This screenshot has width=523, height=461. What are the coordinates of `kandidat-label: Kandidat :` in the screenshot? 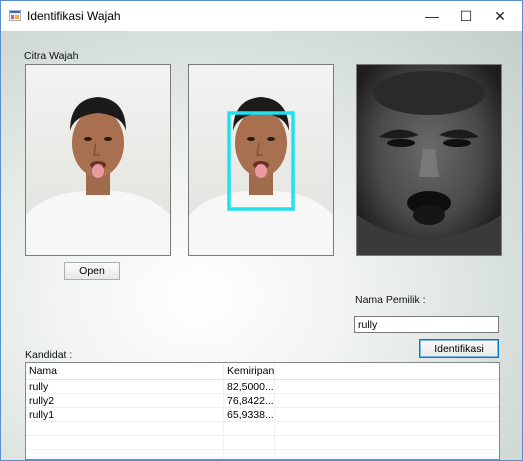 It's located at (49, 355).